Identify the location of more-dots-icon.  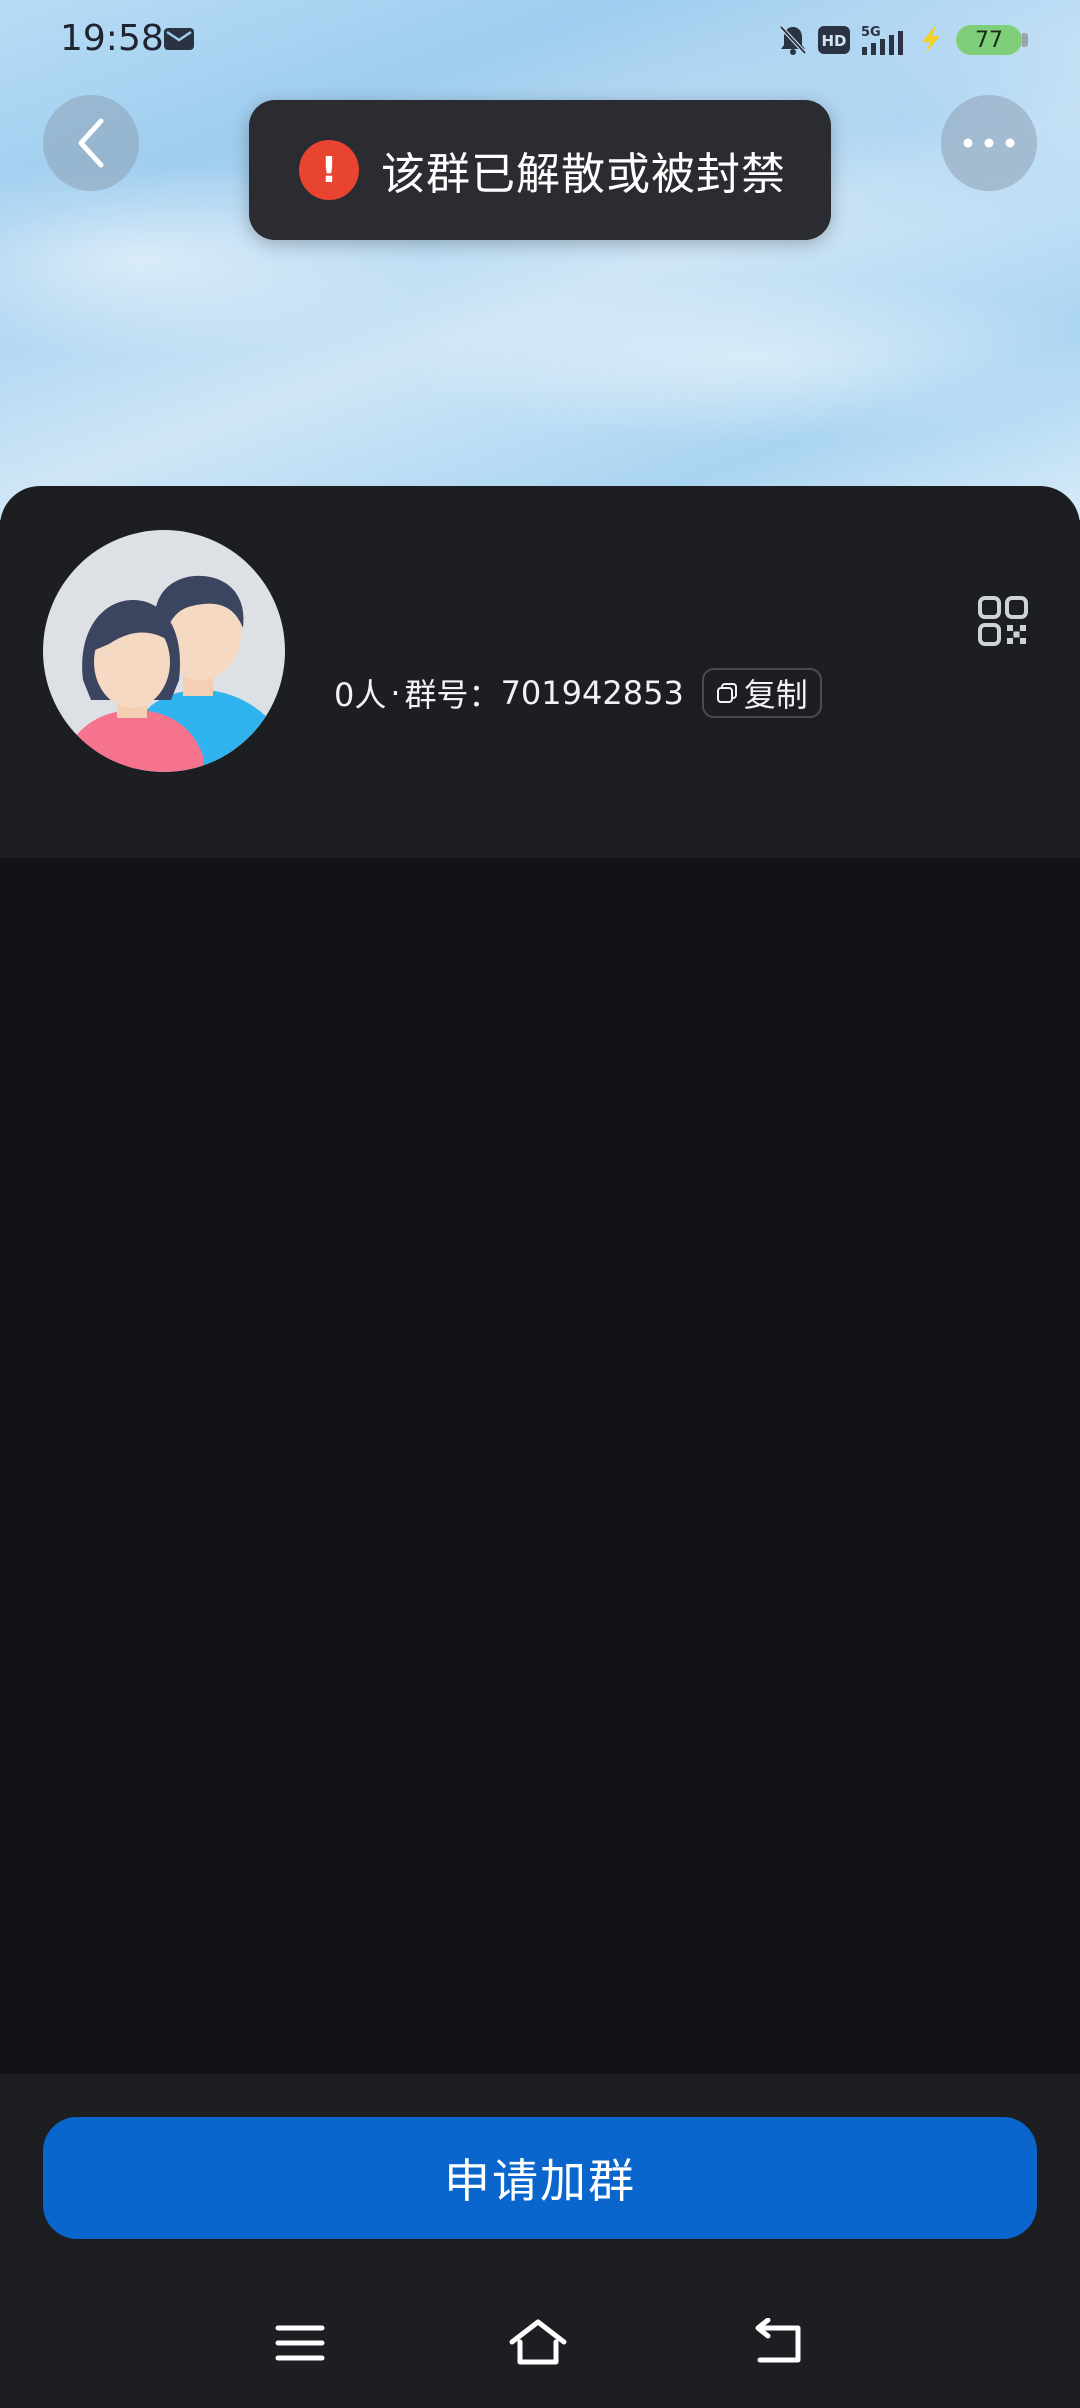
(989, 143).